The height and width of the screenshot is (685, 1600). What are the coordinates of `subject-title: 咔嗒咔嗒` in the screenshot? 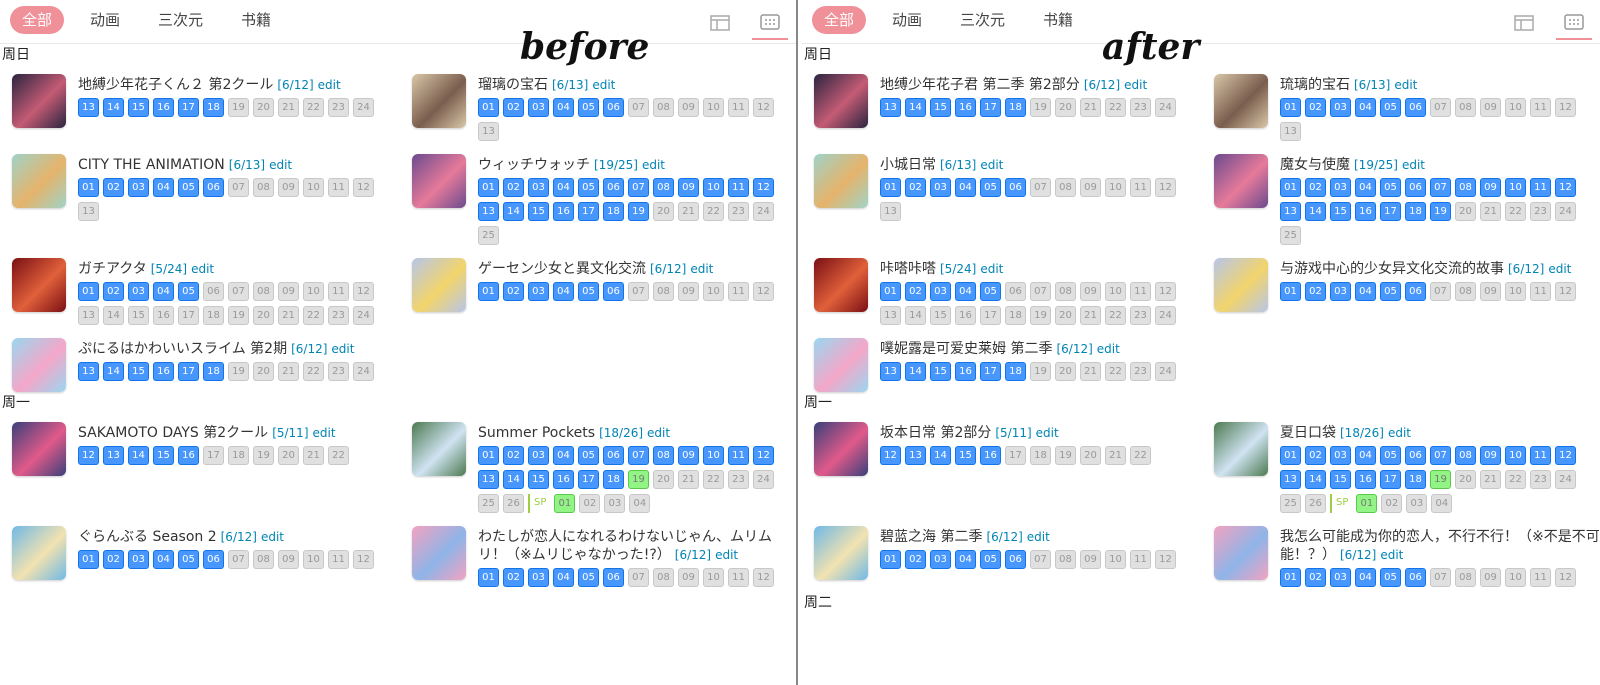 It's located at (908, 269).